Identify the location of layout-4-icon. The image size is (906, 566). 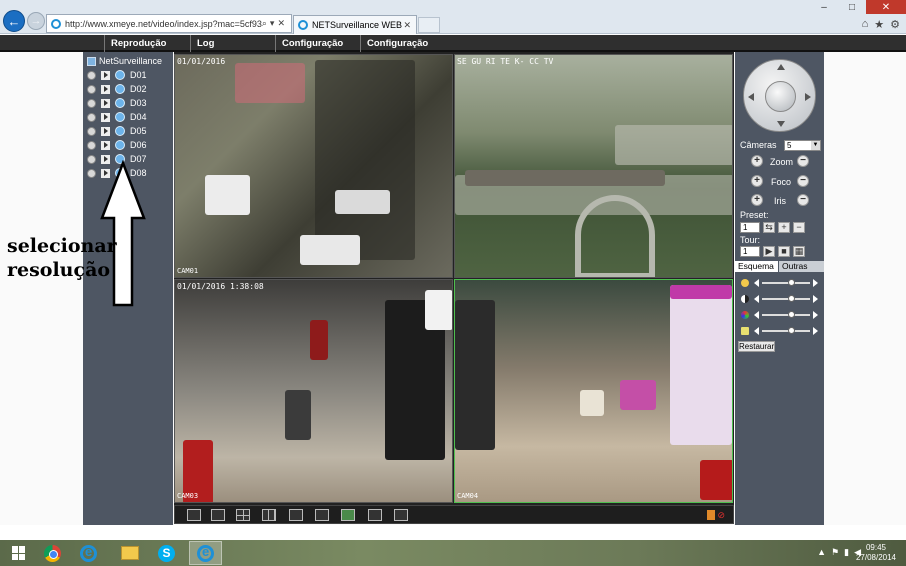
(243, 515).